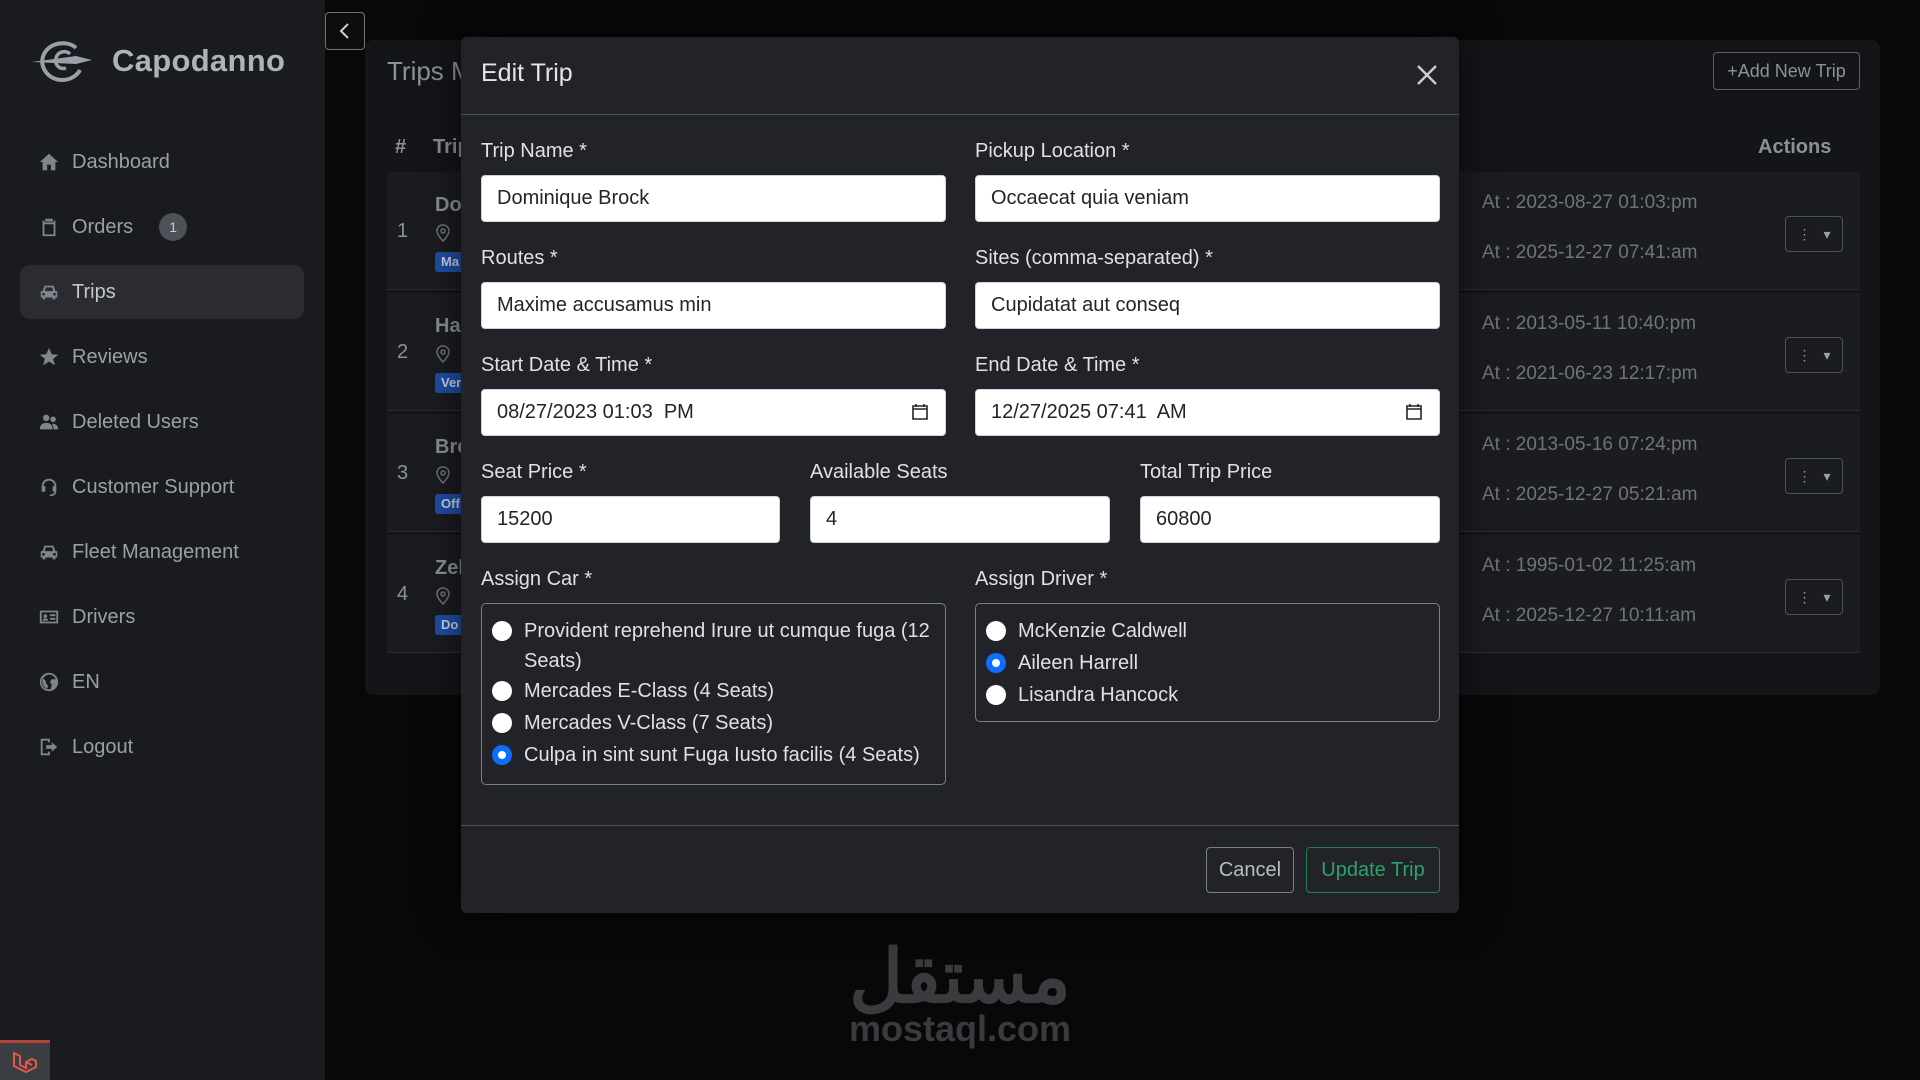 Image resolution: width=1920 pixels, height=1080 pixels. What do you see at coordinates (1795, 147) in the screenshot?
I see `column-header-actions: Actions` at bounding box center [1795, 147].